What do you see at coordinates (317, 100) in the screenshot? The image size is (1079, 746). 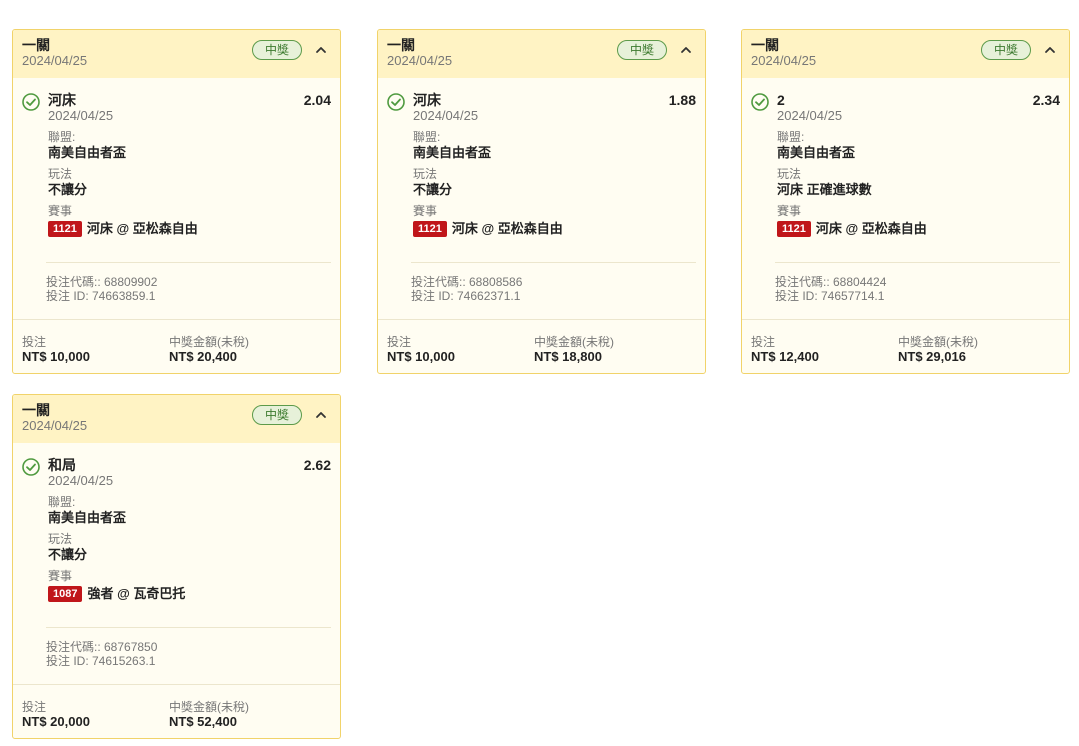 I see `odds-value: 2.04` at bounding box center [317, 100].